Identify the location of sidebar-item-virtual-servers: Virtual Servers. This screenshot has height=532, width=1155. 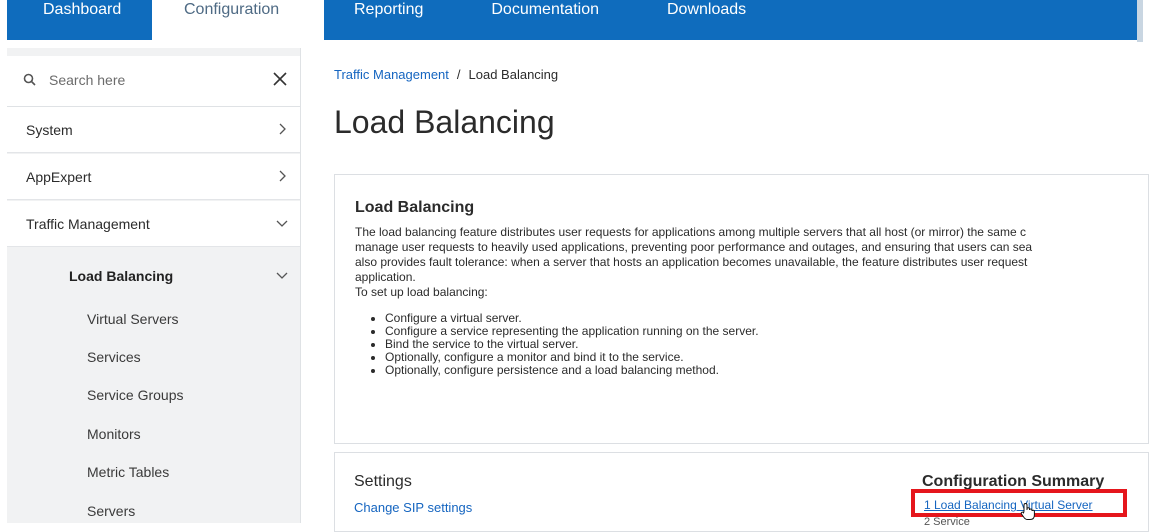
(133, 319).